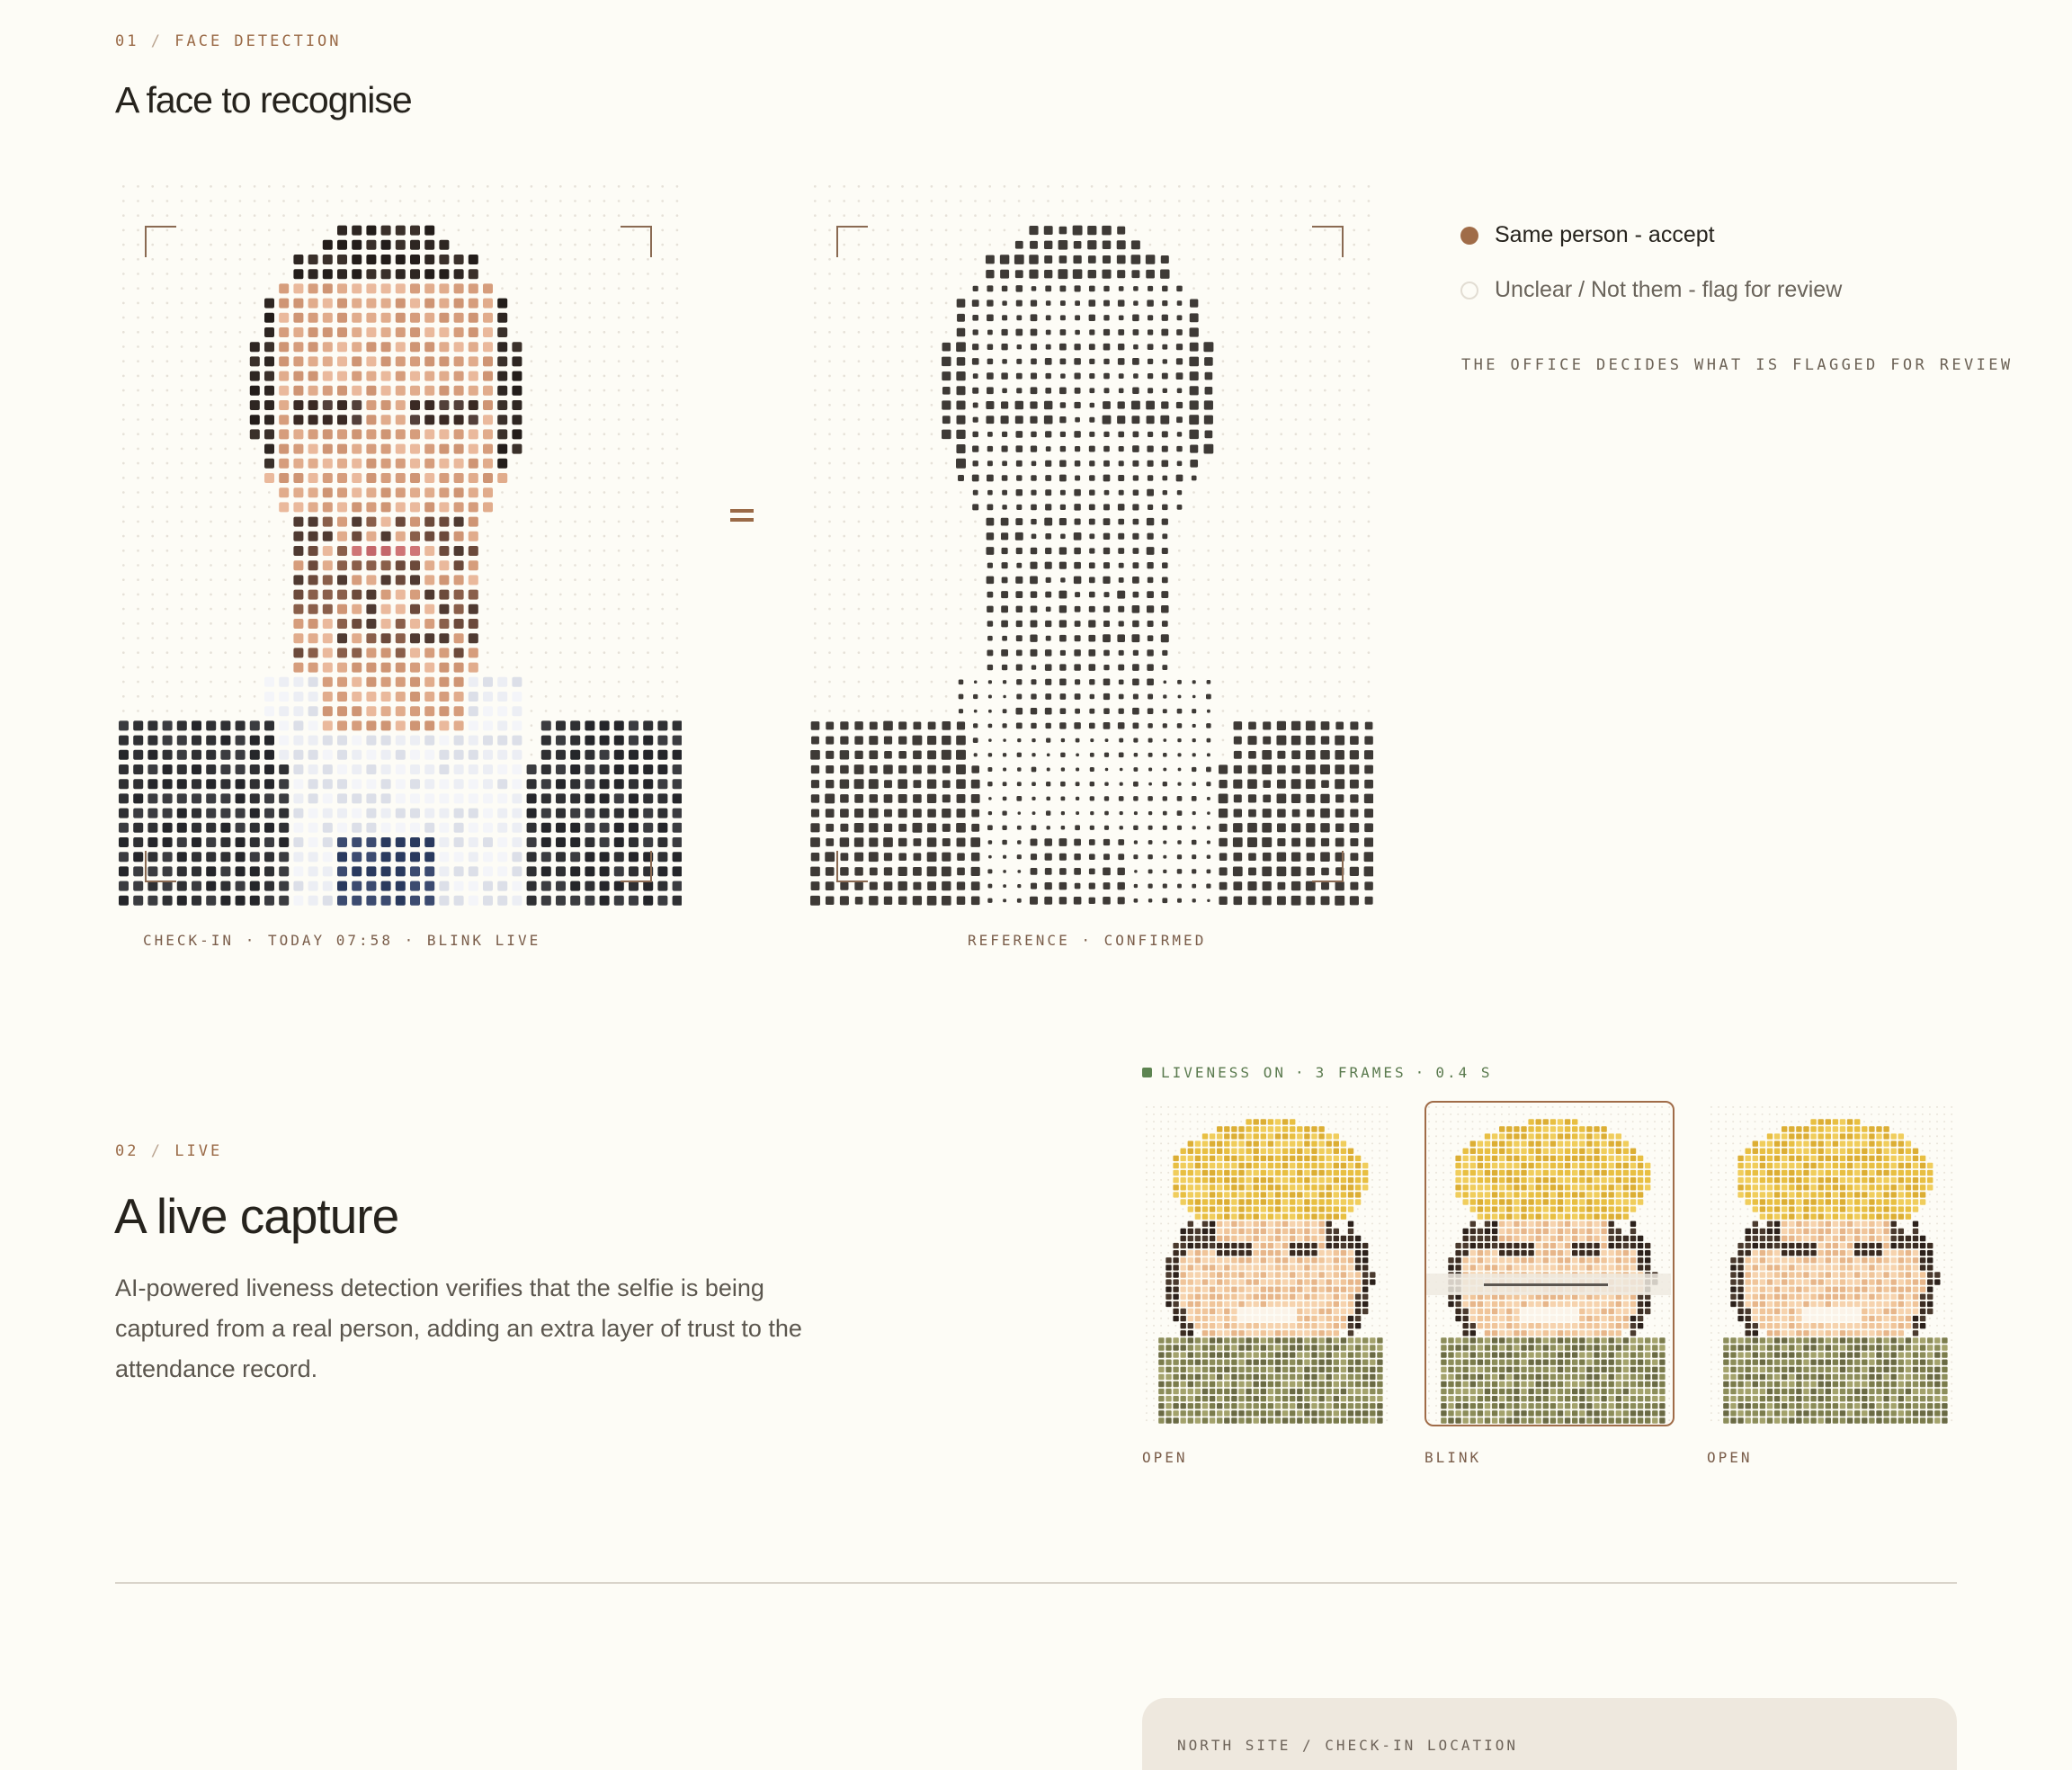 This screenshot has width=2072, height=1770. Describe the element at coordinates (1605, 234) in the screenshot. I see `option-accept-label: Same person - accept` at that location.